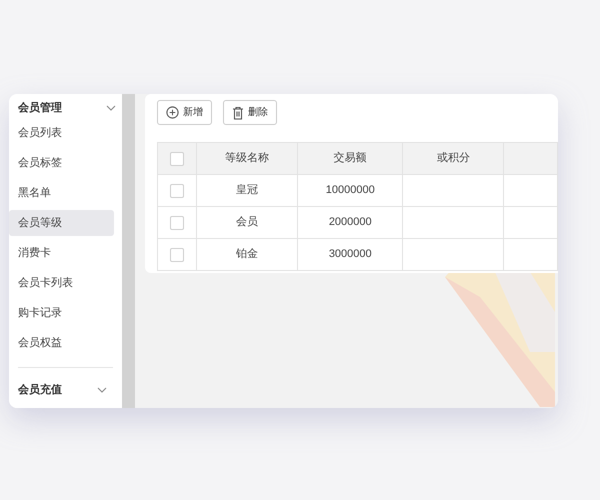 This screenshot has width=600, height=500. Describe the element at coordinates (184, 112) in the screenshot. I see `add-button: 新增` at that location.